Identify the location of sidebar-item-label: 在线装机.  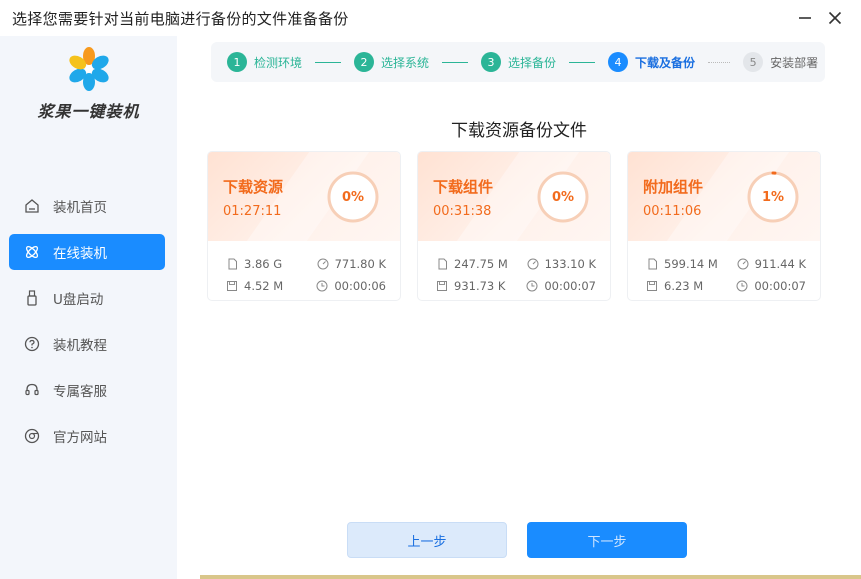
(80, 254).